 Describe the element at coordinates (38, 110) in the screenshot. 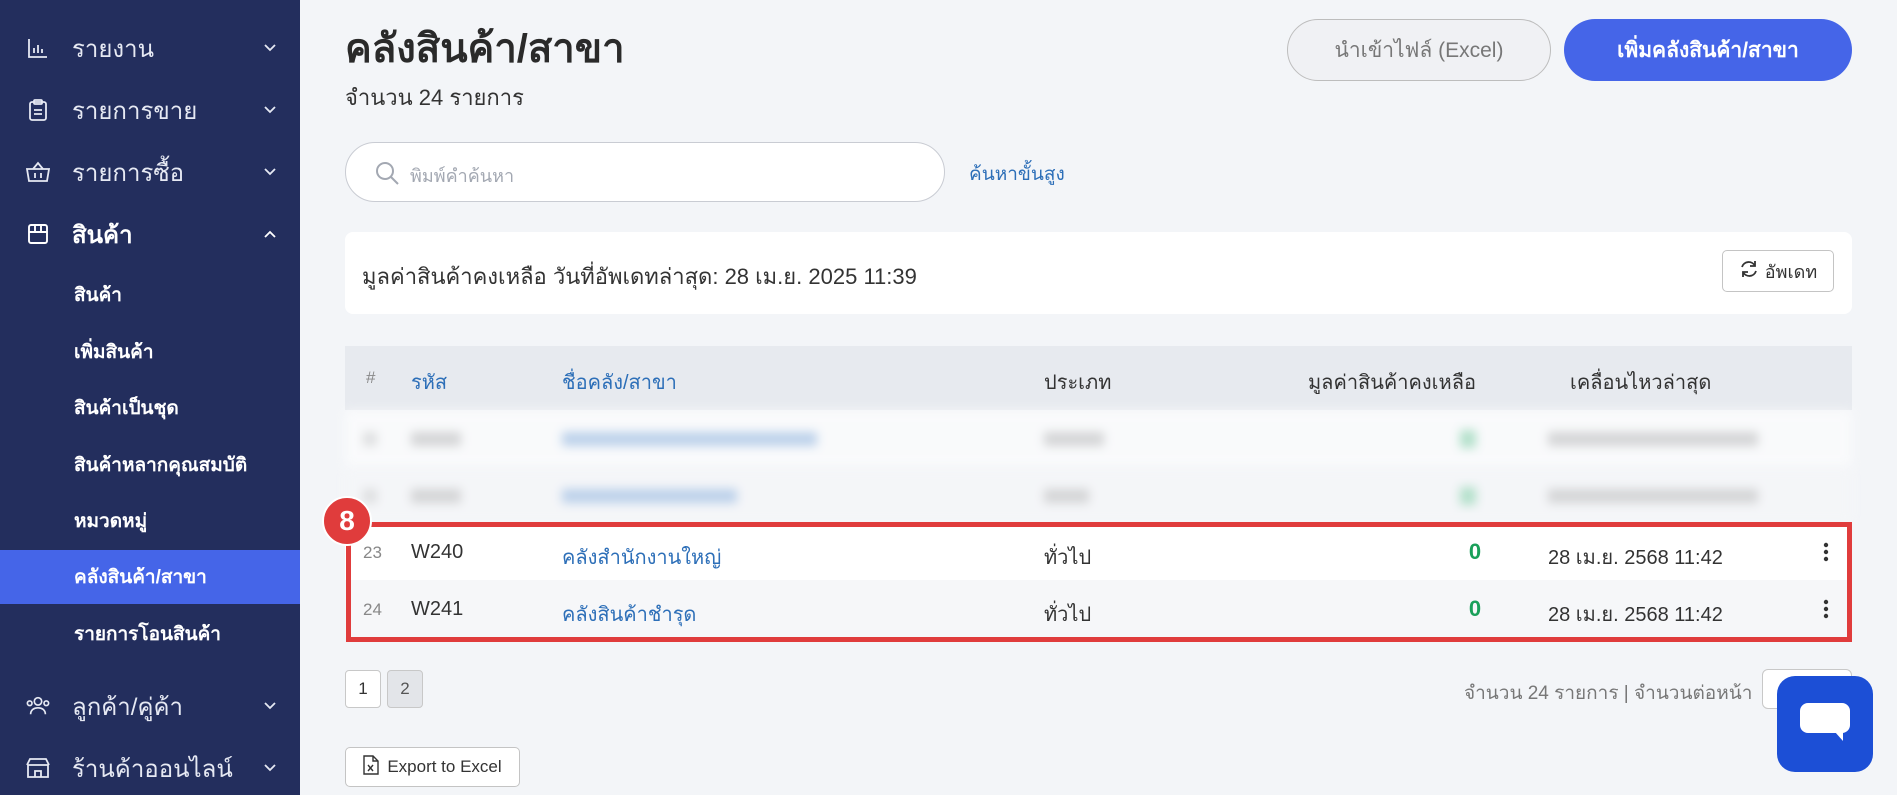

I see `clipboard-icon` at that location.